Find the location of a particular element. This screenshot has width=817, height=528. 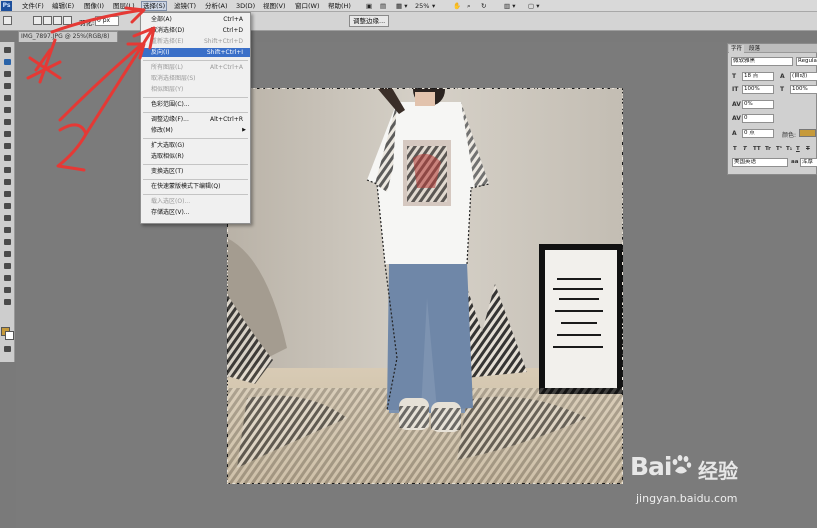

menu-select: 选择(S) is located at coordinates (154, 6).